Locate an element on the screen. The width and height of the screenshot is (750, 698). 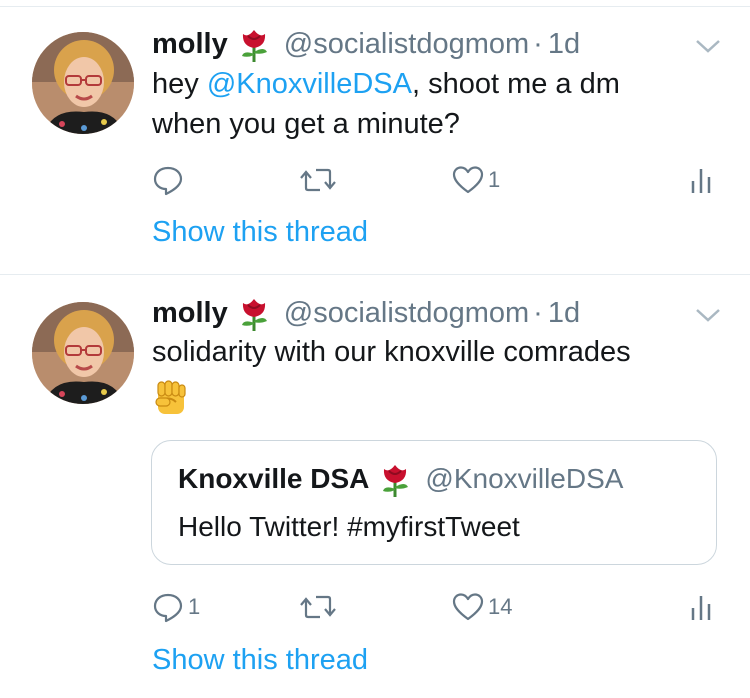
reply-button is located at coordinates (170, 180).